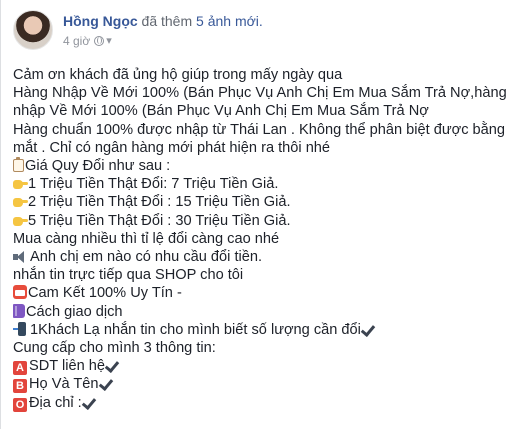  I want to click on post-text-line: B Họ Và Tên, so click(263, 384).